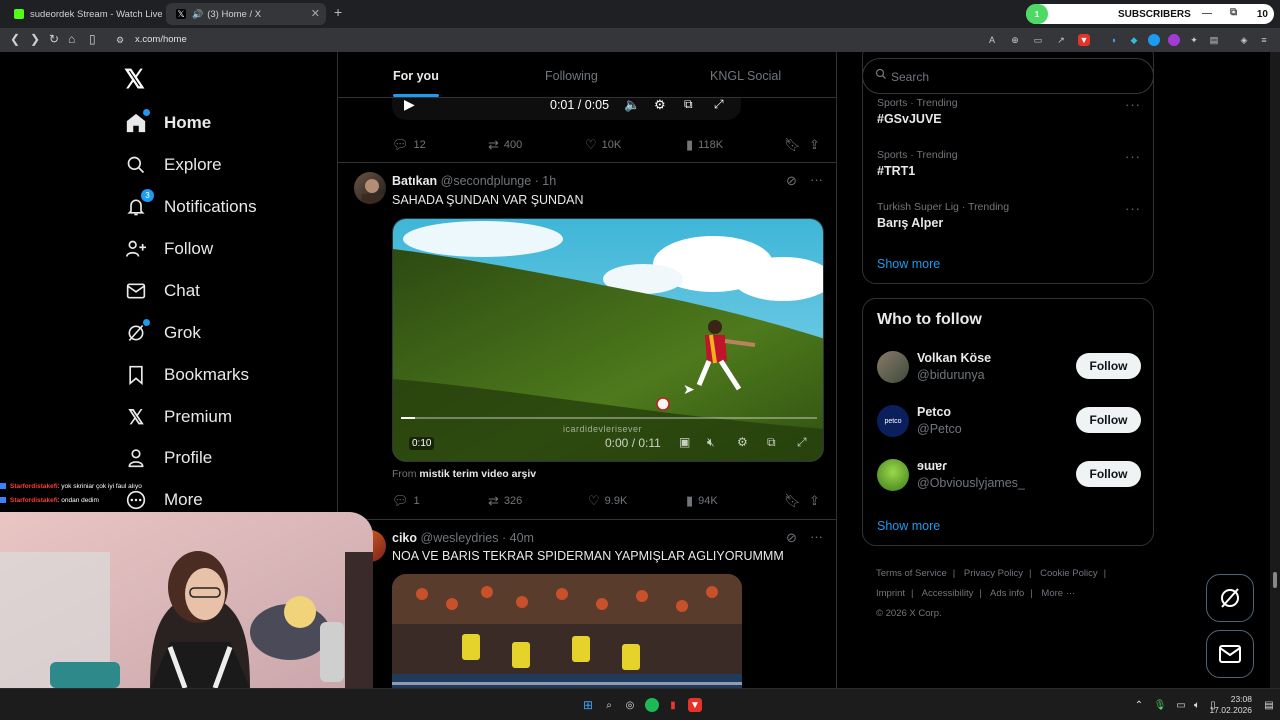  I want to click on author-name: ciko, so click(404, 538).